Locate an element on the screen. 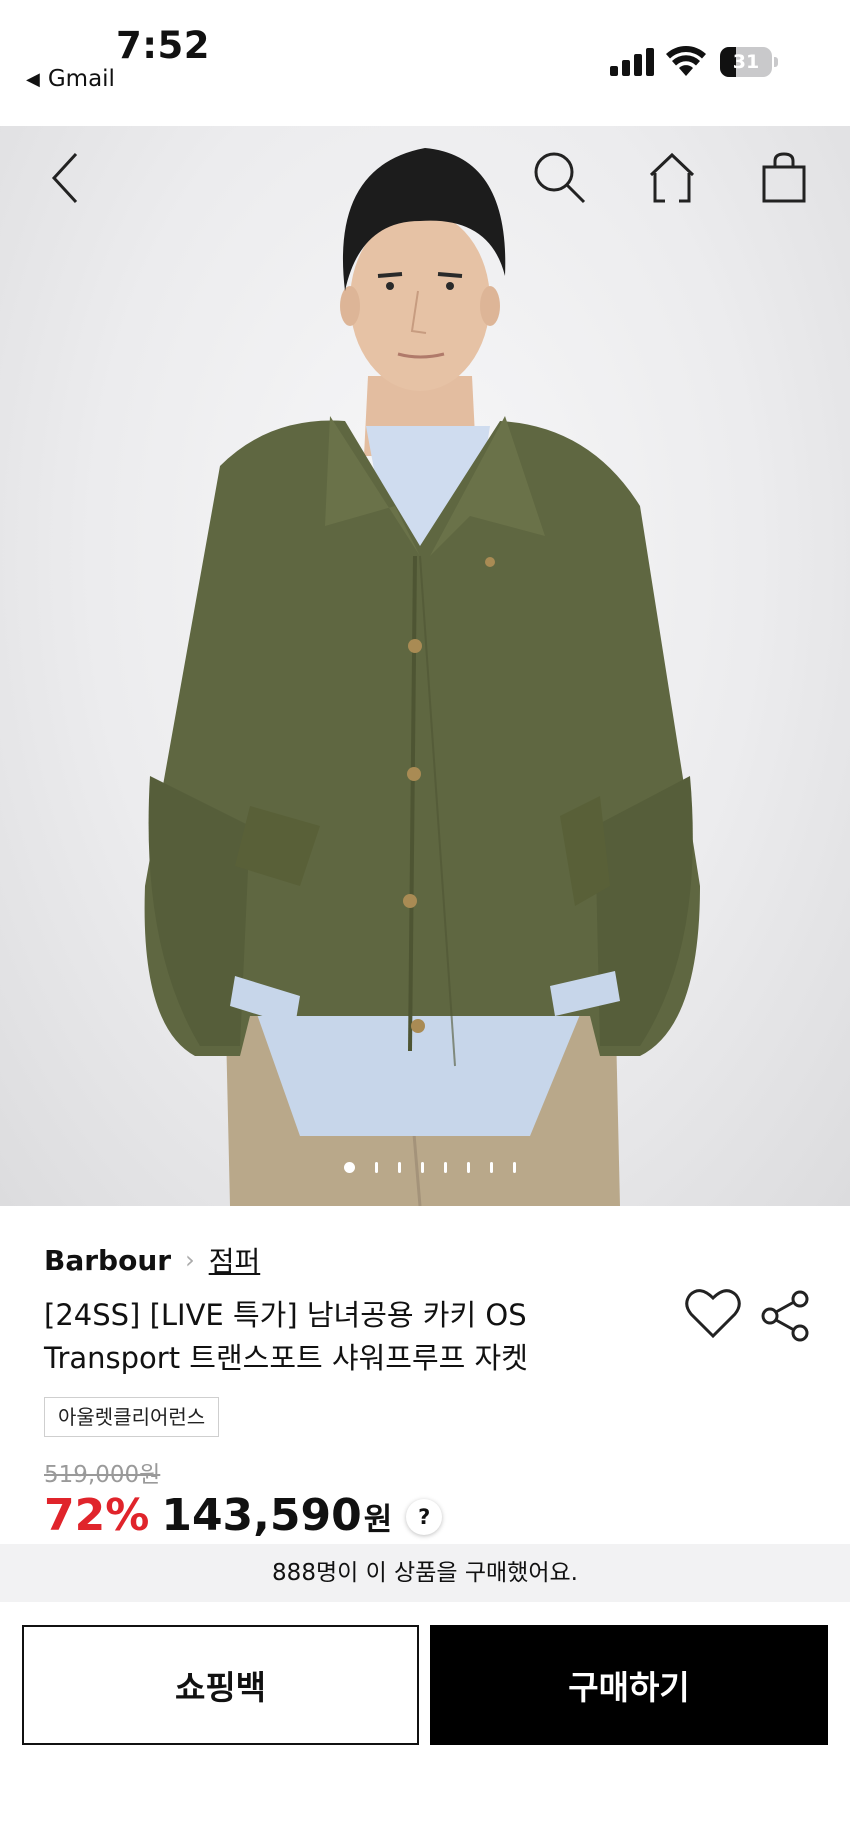 The height and width of the screenshot is (1842, 850). home-button is located at coordinates (672, 178).